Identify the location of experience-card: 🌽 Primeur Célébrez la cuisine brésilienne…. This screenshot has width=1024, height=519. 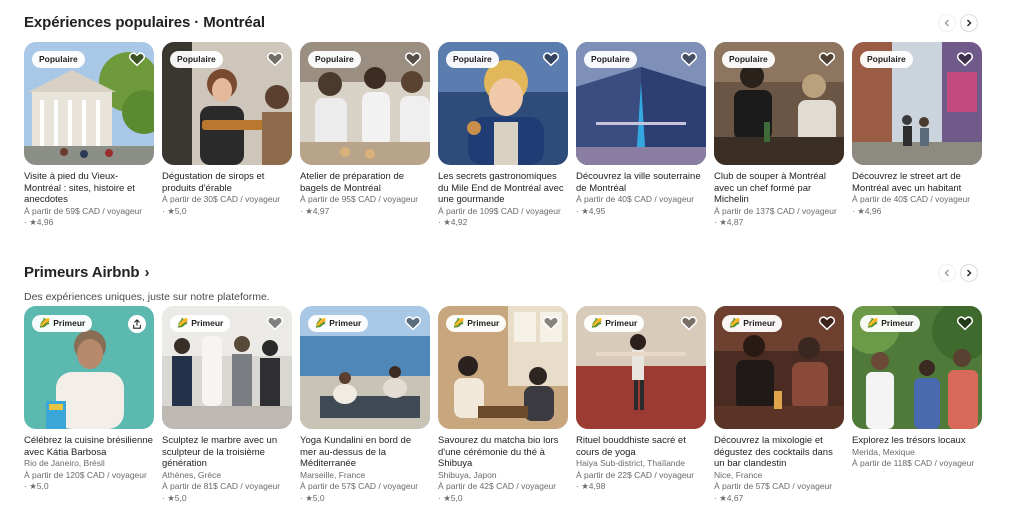
(89, 405).